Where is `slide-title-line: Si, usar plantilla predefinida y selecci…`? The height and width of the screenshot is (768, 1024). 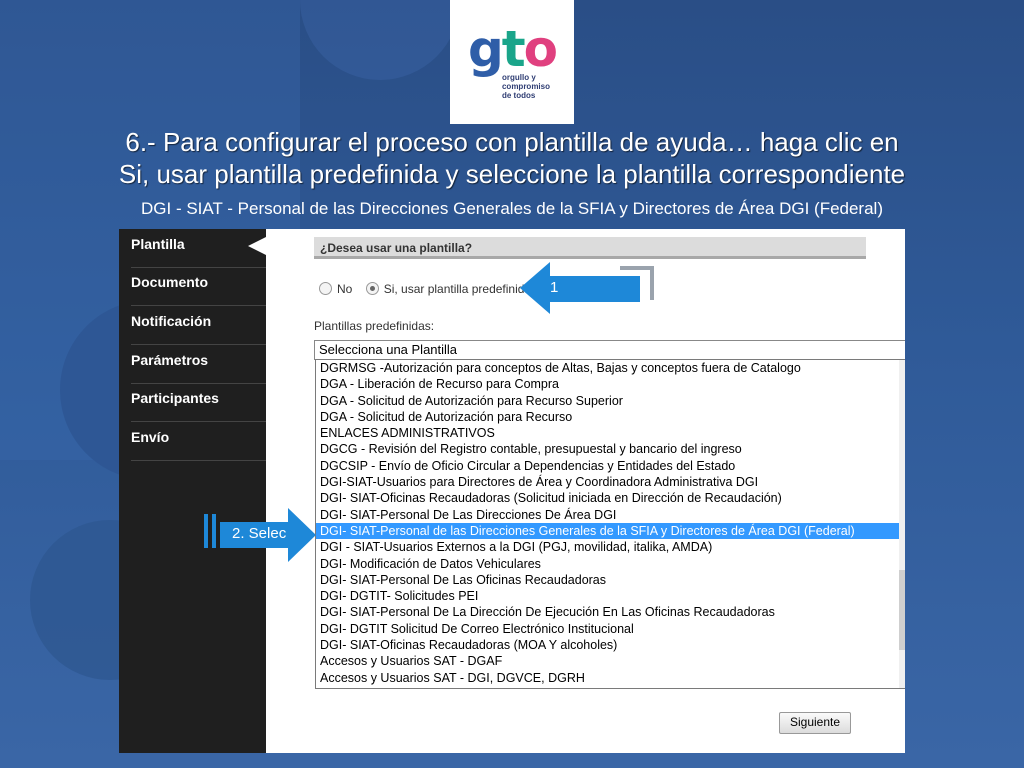
slide-title-line: Si, usar plantilla predefinida y selecci… is located at coordinates (512, 174).